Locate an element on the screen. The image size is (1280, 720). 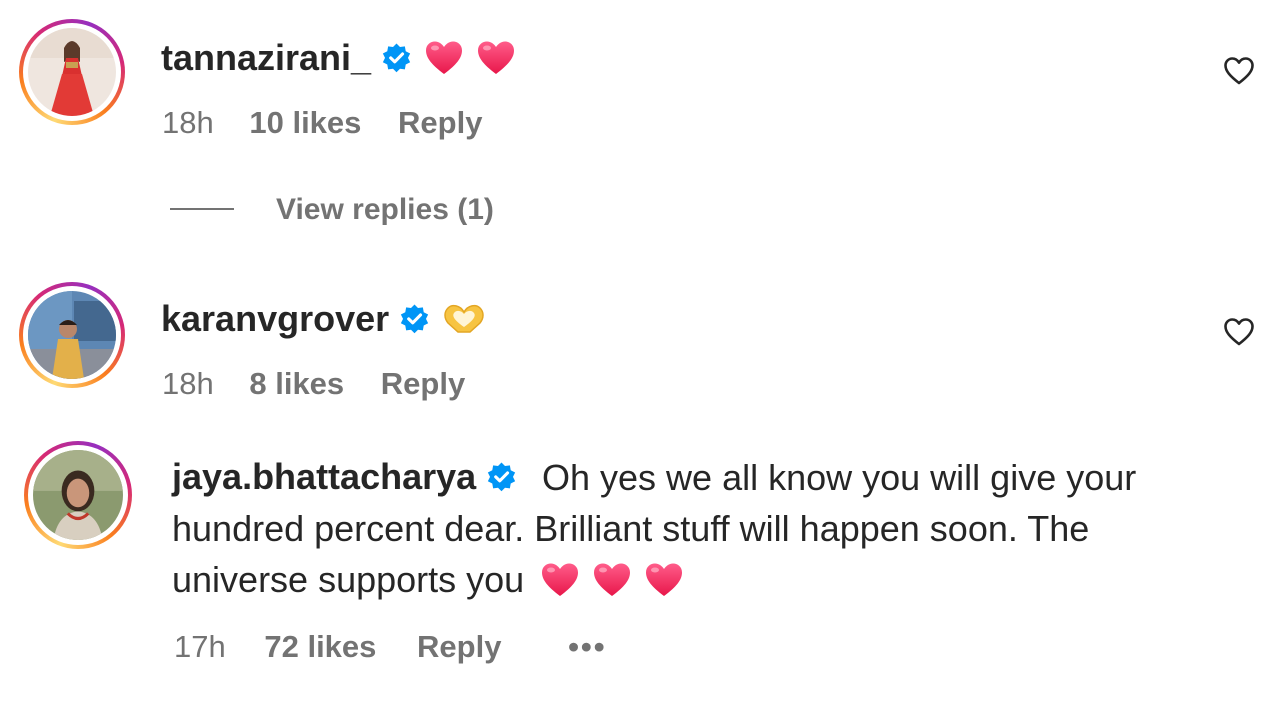
username: tannazirani_ is located at coordinates (266, 57).